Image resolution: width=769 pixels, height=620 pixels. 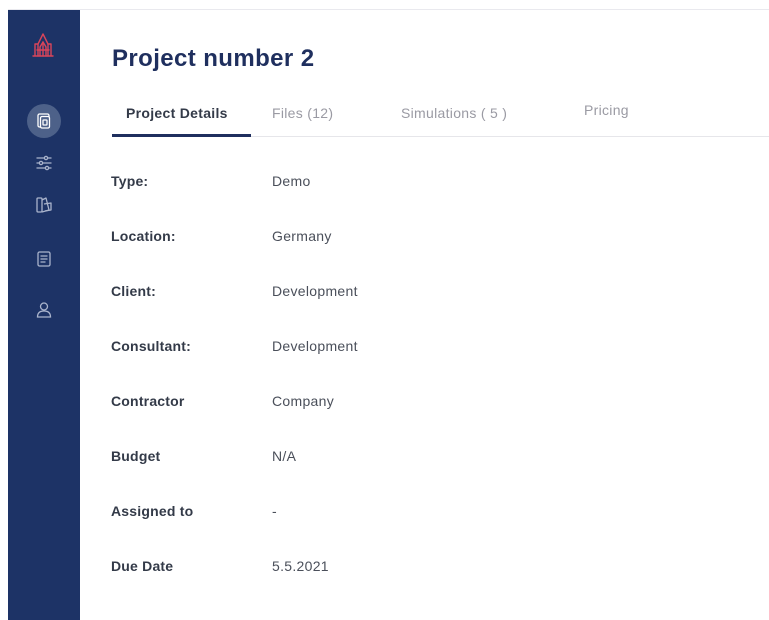 I want to click on detail-row-type: Type: Demo, so click(x=311, y=185).